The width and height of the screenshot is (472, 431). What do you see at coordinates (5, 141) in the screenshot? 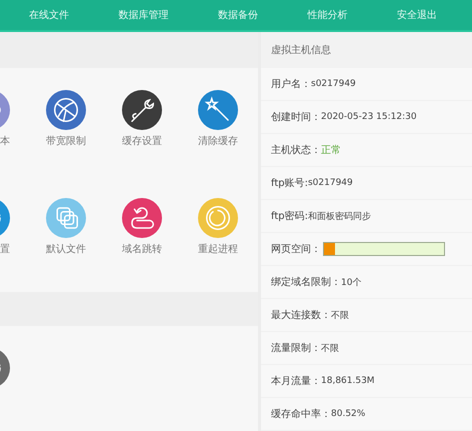
I see `tool-label: 本` at bounding box center [5, 141].